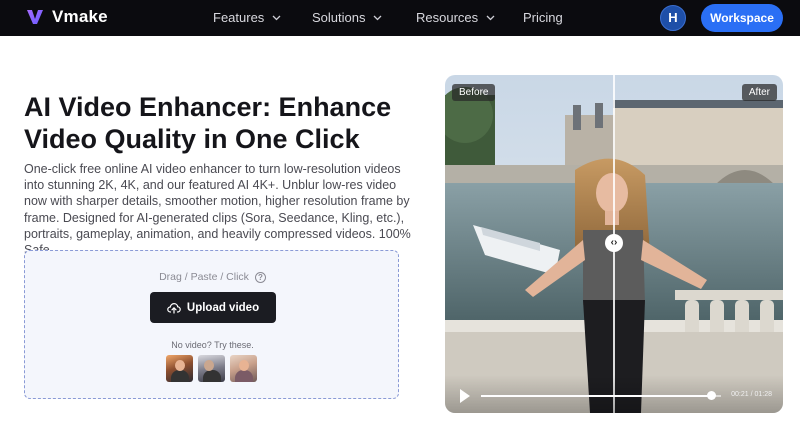 This screenshot has width=800, height=448. Describe the element at coordinates (208, 107) in the screenshot. I see `title-line-1: AI Video Enhancer: Enhance` at that location.